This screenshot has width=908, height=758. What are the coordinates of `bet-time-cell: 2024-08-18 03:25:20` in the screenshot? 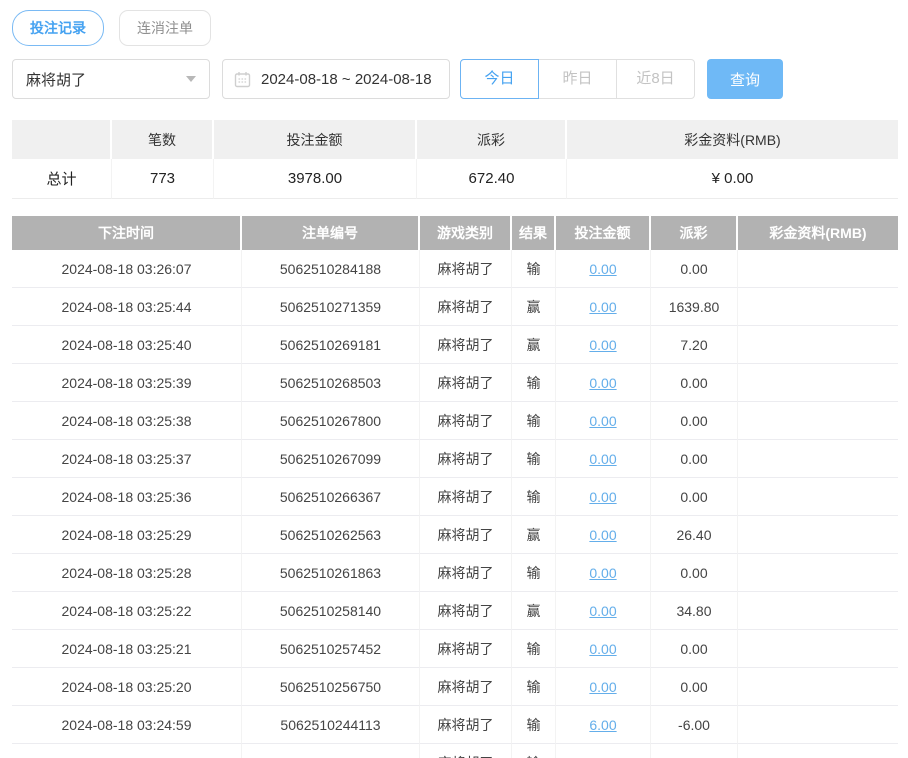 It's located at (127, 687).